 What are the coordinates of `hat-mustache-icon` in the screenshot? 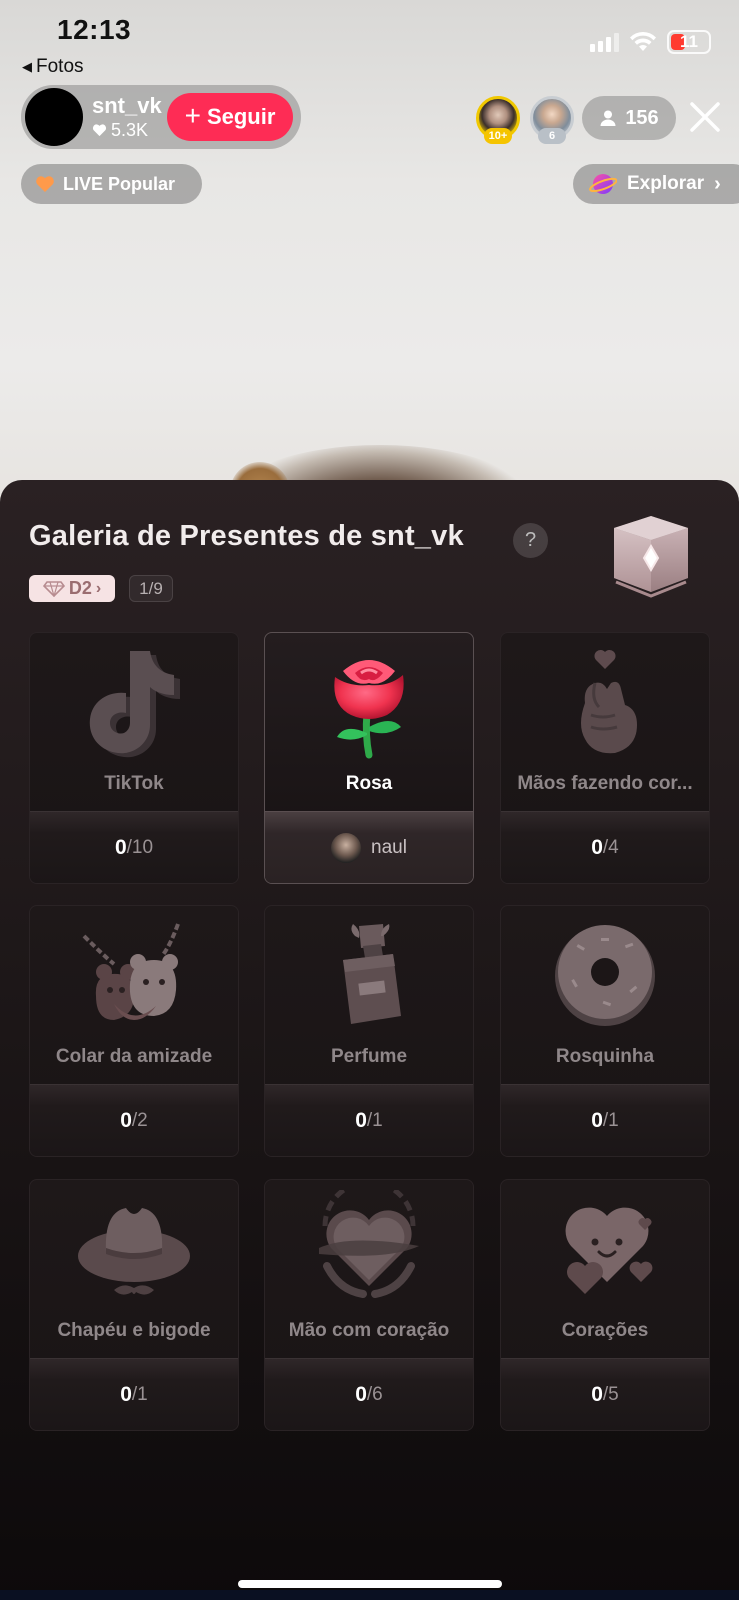 It's located at (134, 1251).